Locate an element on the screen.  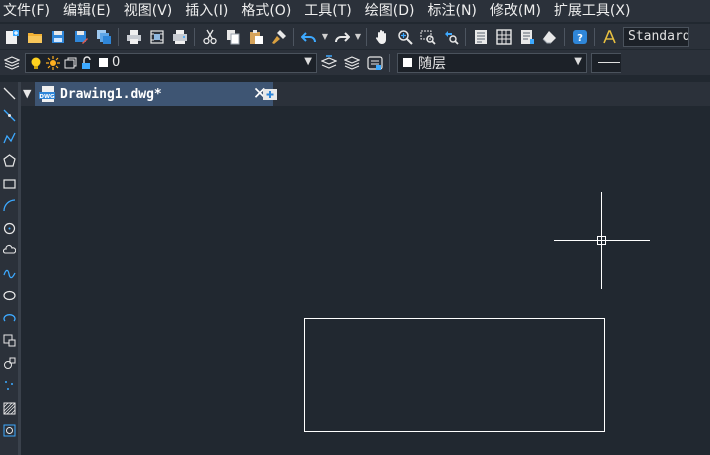
plotter-icon is located at coordinates (179, 36).